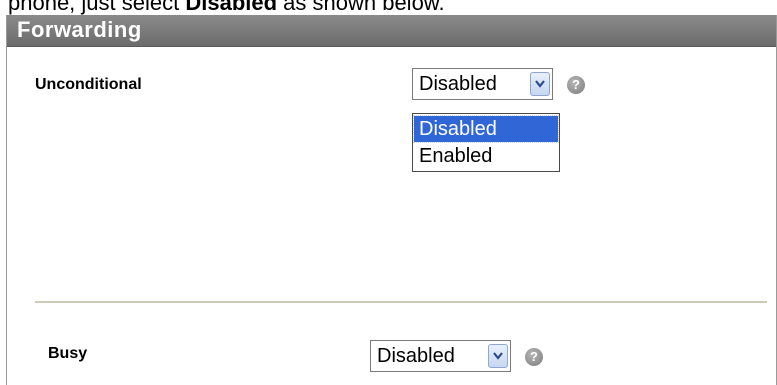  I want to click on busy-selected-value: Disabled, so click(416, 356).